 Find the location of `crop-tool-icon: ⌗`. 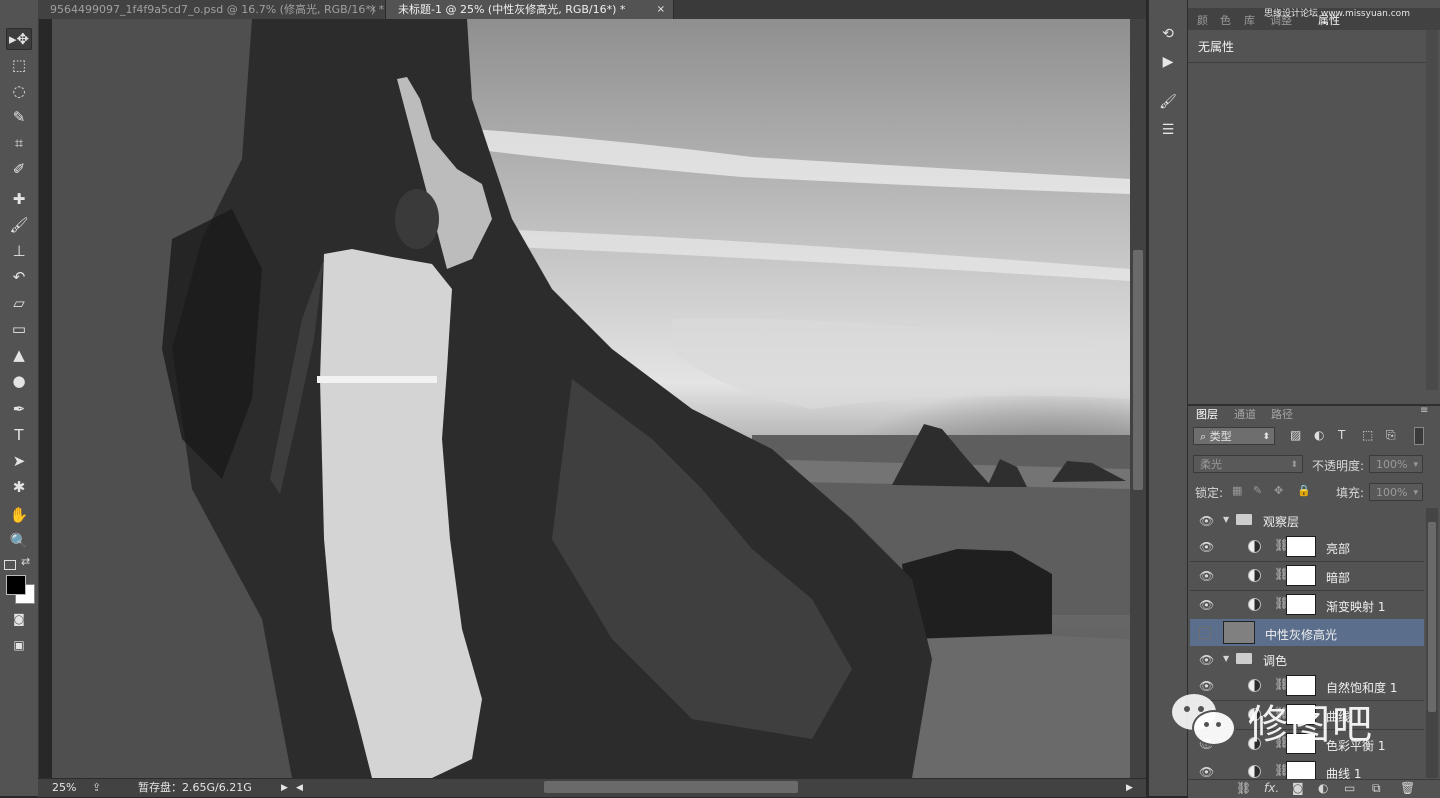

crop-tool-icon: ⌗ is located at coordinates (19, 143).